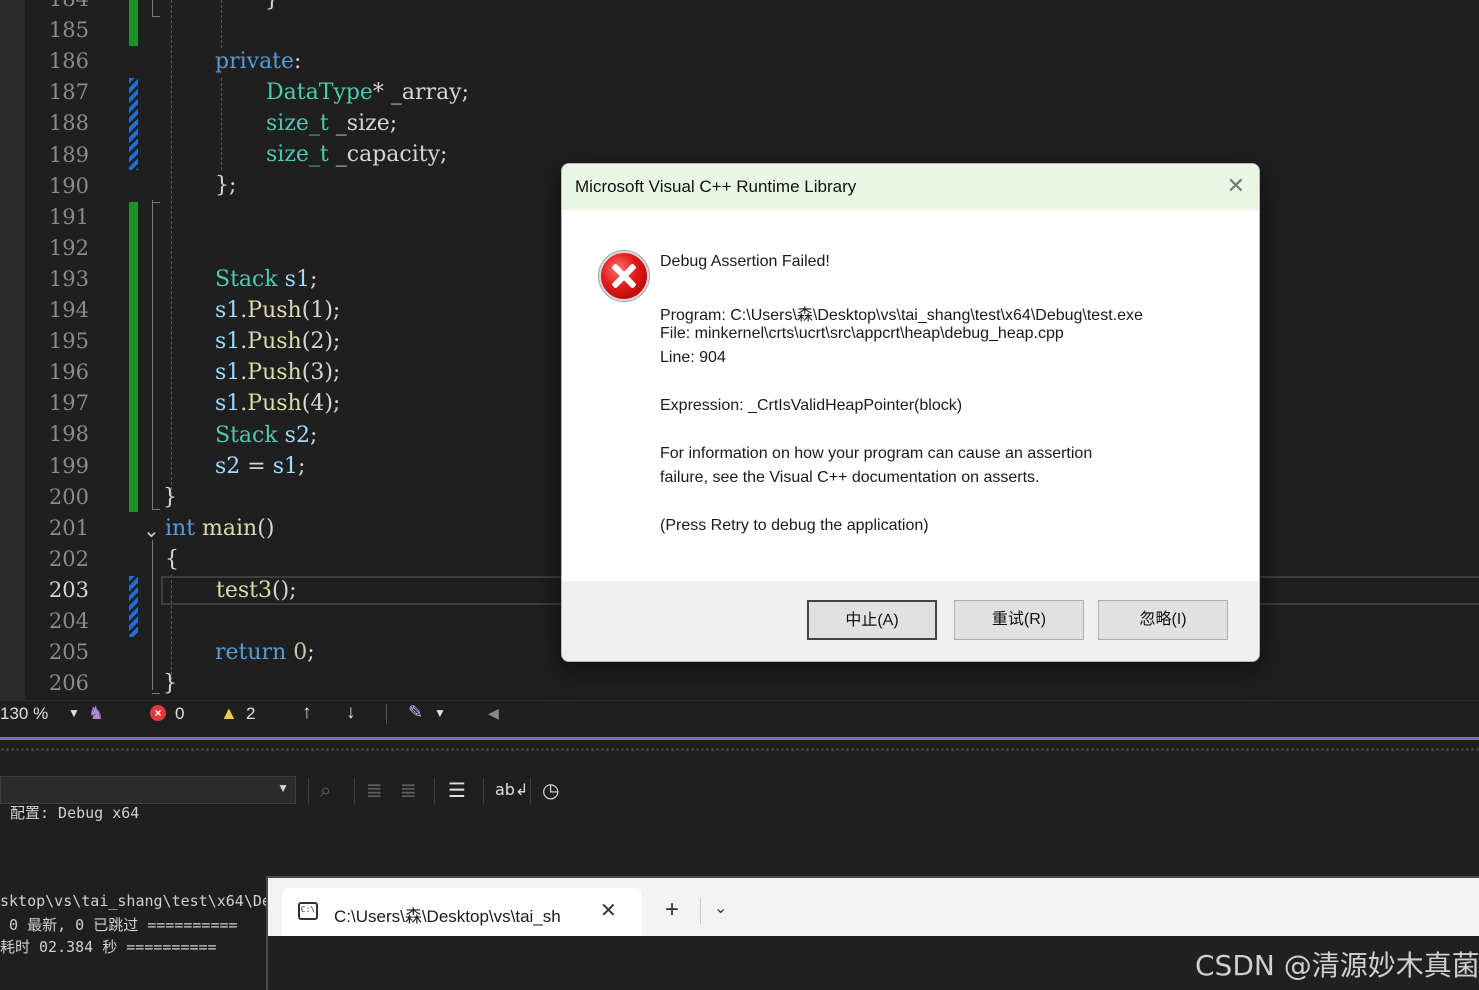 The height and width of the screenshot is (990, 1479). Describe the element at coordinates (307, 713) in the screenshot. I see `arrow-up-icon: ↑` at that location.